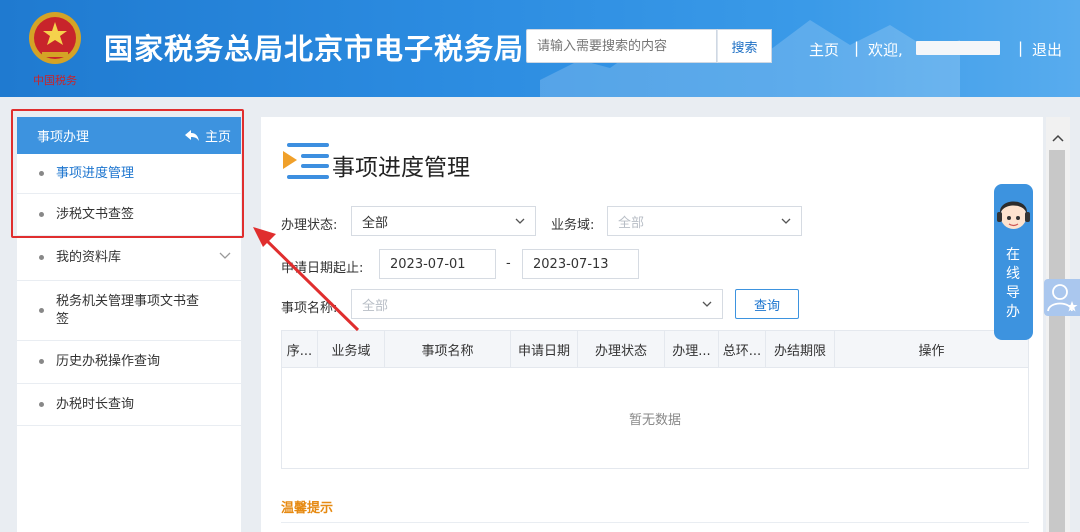 Image resolution: width=1080 pixels, height=532 pixels. What do you see at coordinates (621, 46) in the screenshot?
I see `search-input` at bounding box center [621, 46].